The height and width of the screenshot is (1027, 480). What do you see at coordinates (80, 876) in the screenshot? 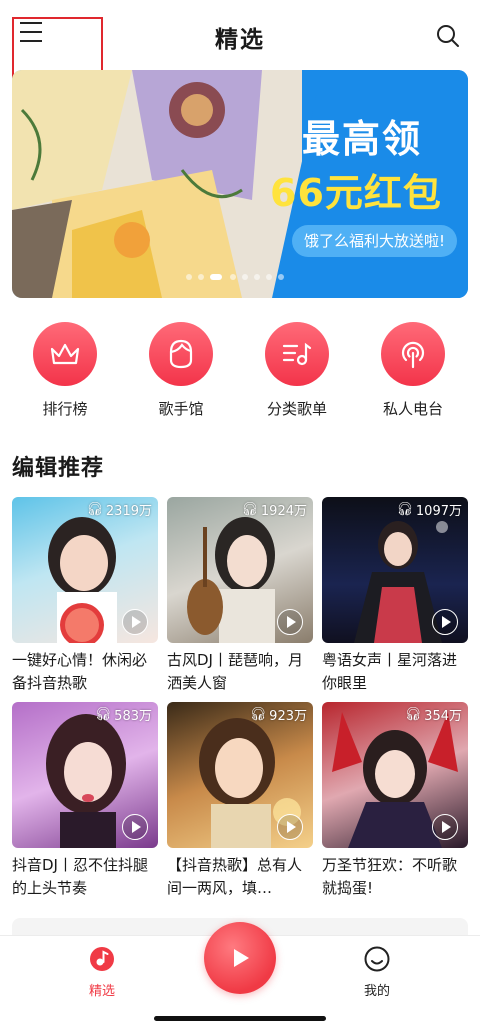
I see `playlist-title: 抖音DJ丨忍不住抖腿的上头节奏` at bounding box center [80, 876].